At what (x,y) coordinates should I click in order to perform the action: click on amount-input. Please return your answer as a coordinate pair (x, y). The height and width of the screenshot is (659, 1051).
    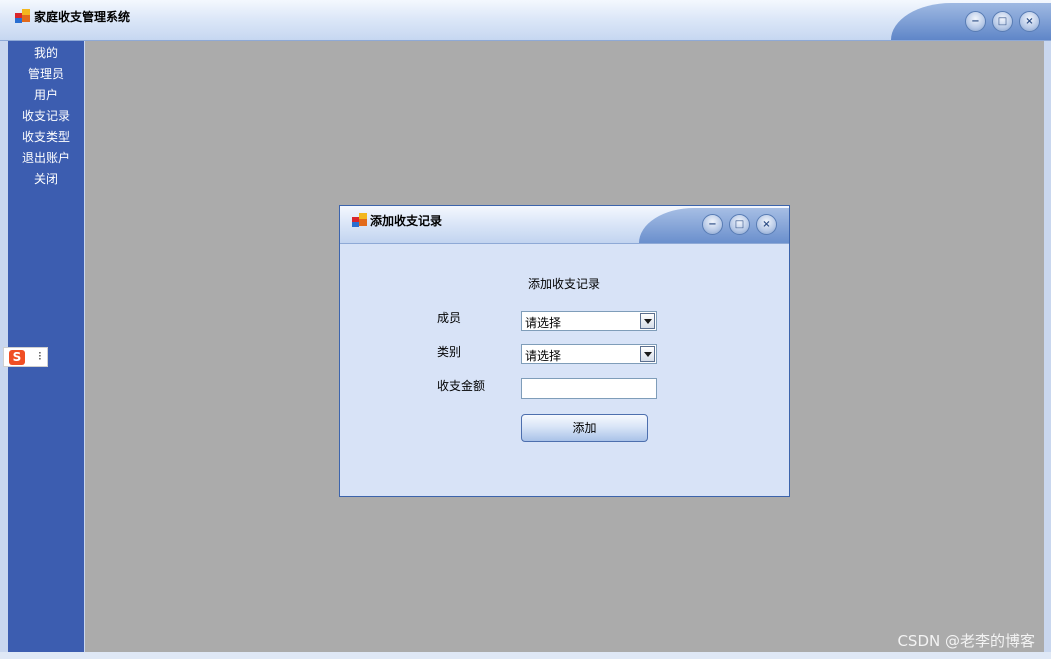
    Looking at the image, I should click on (589, 388).